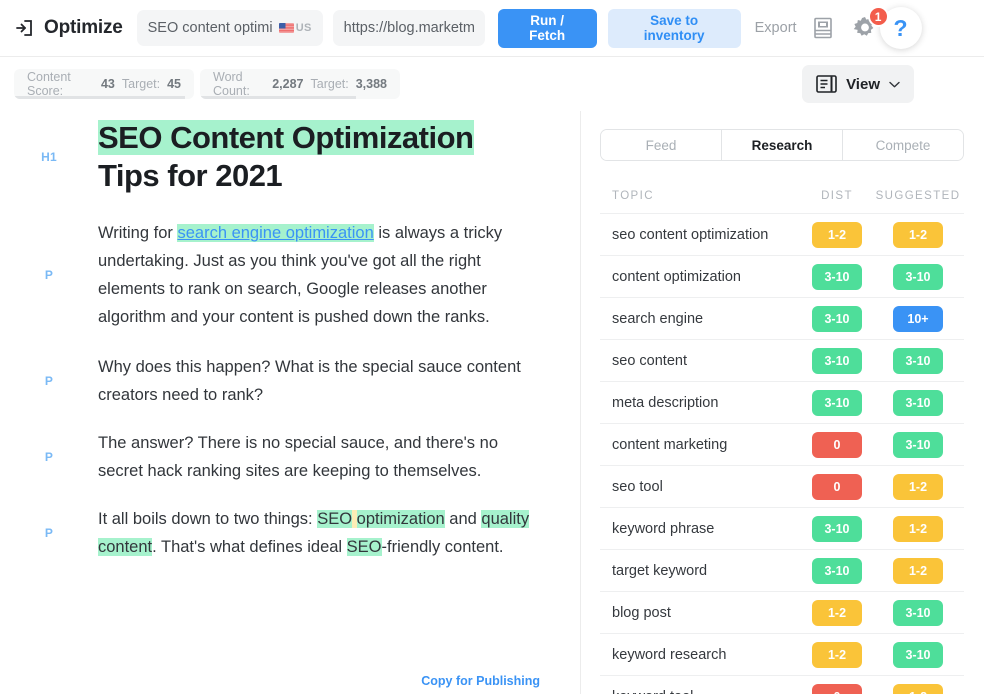 This screenshot has width=984, height=694. Describe the element at coordinates (400, 519) in the screenshot. I see `p4-hl-optimization: optimization` at that location.